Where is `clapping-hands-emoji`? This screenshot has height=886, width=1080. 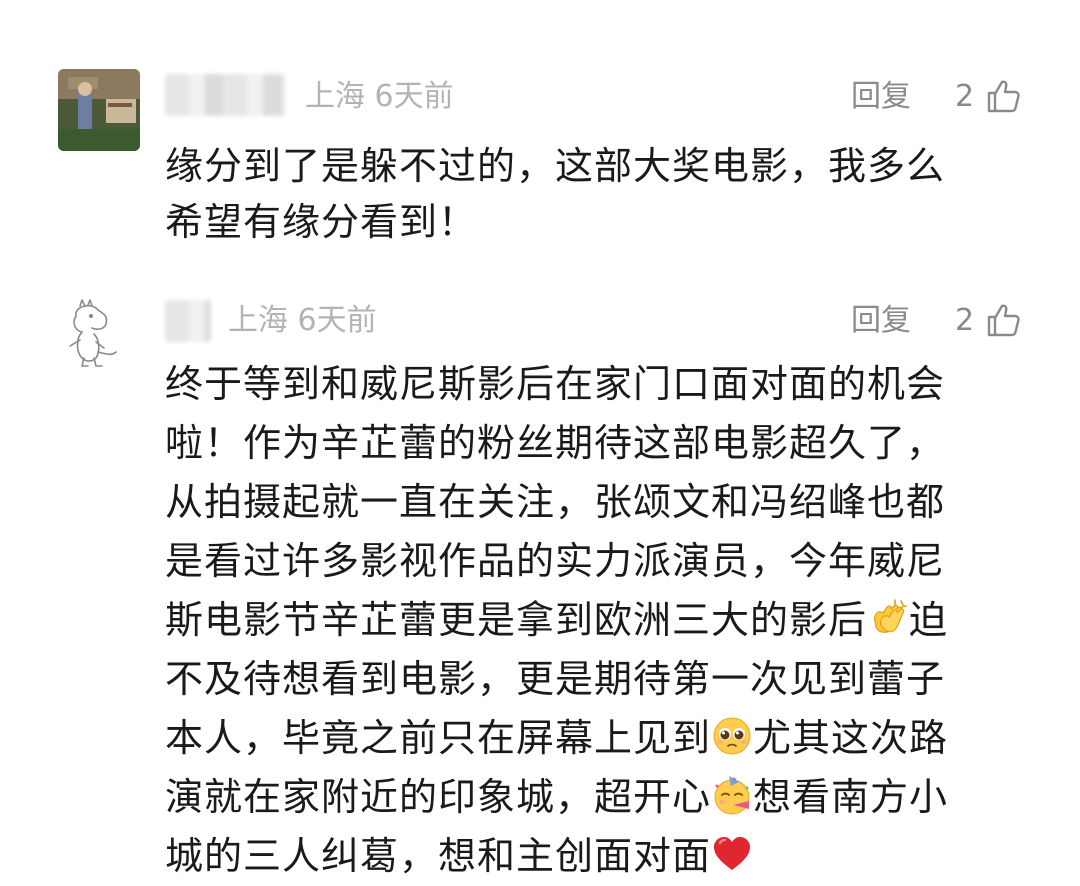
clapping-hands-emoji is located at coordinates (890, 616).